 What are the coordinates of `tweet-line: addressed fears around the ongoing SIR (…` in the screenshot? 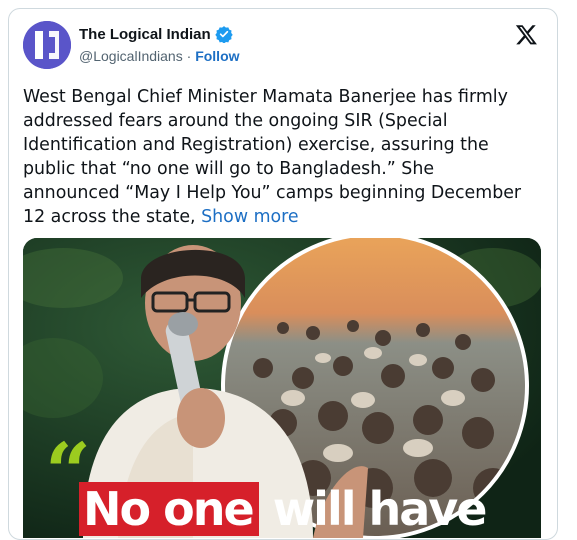 It's located at (235, 121).